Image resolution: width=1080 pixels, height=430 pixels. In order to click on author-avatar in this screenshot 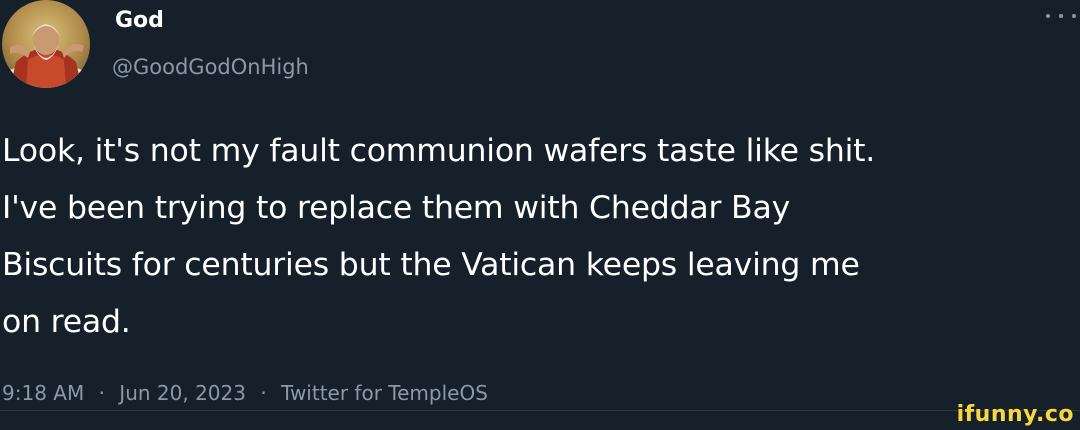, I will do `click(46, 44)`.